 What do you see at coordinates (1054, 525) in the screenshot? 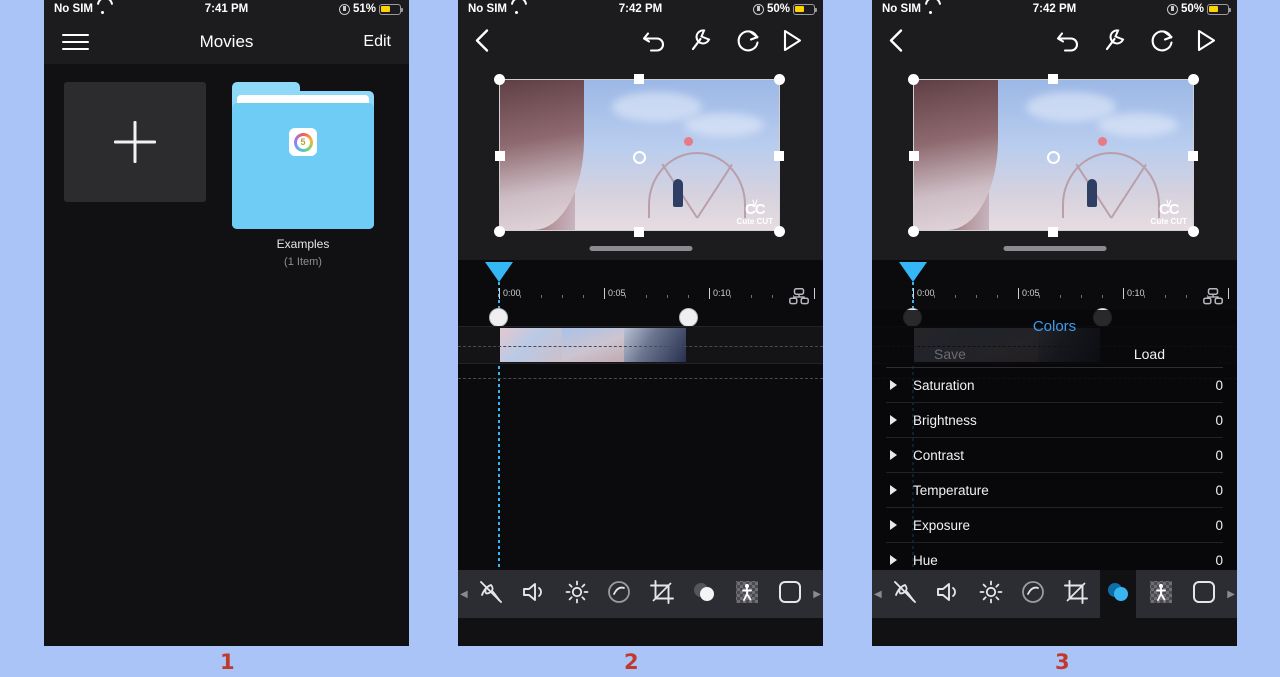
I see `param-row-exposure: Exposure 0` at bounding box center [1054, 525].